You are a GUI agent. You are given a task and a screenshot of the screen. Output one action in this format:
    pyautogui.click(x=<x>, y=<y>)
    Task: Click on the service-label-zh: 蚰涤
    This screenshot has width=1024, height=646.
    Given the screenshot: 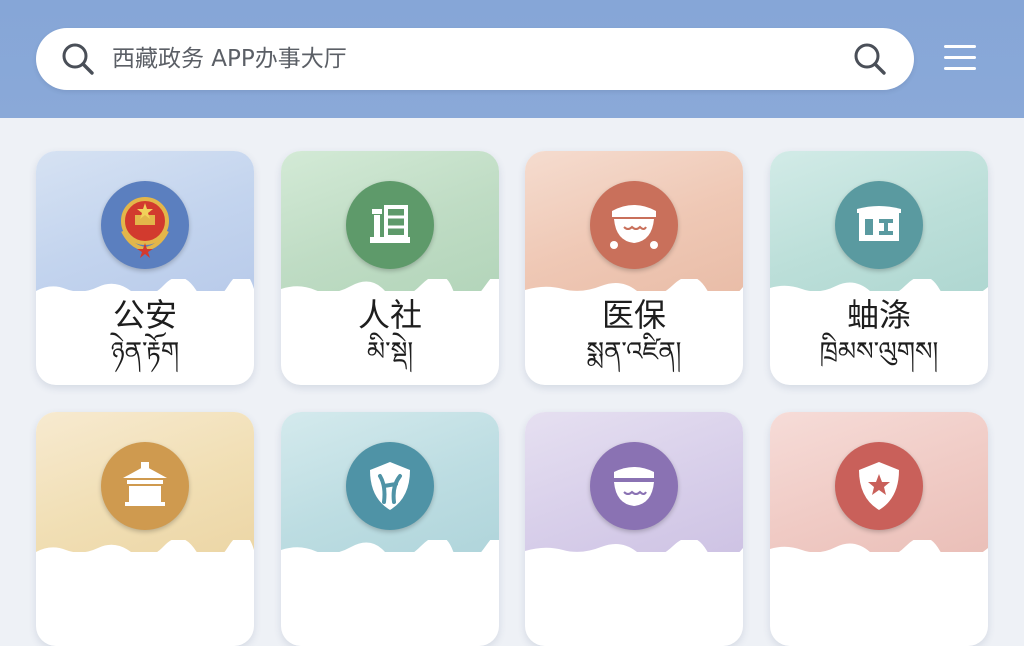 What is the action you would take?
    pyautogui.click(x=878, y=315)
    